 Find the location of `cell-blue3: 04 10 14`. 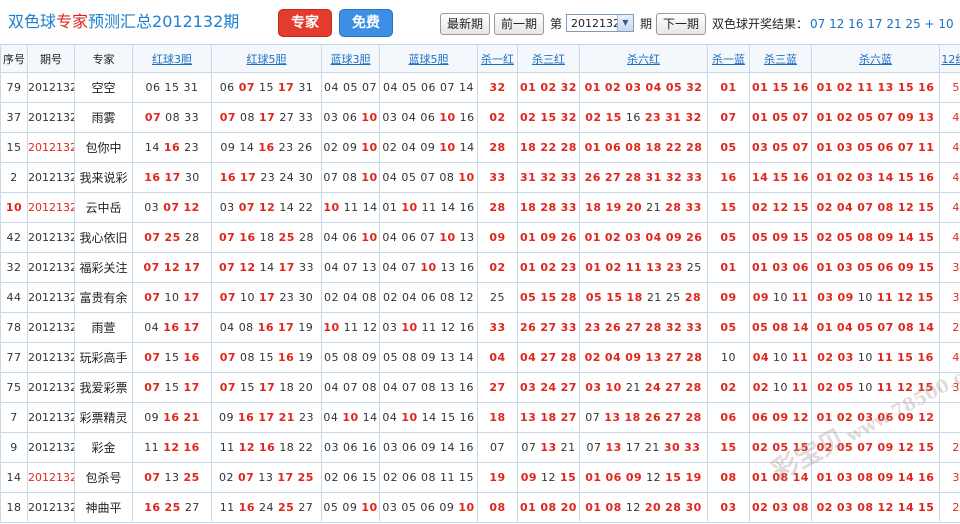

cell-blue3: 04 10 14 is located at coordinates (350, 417).